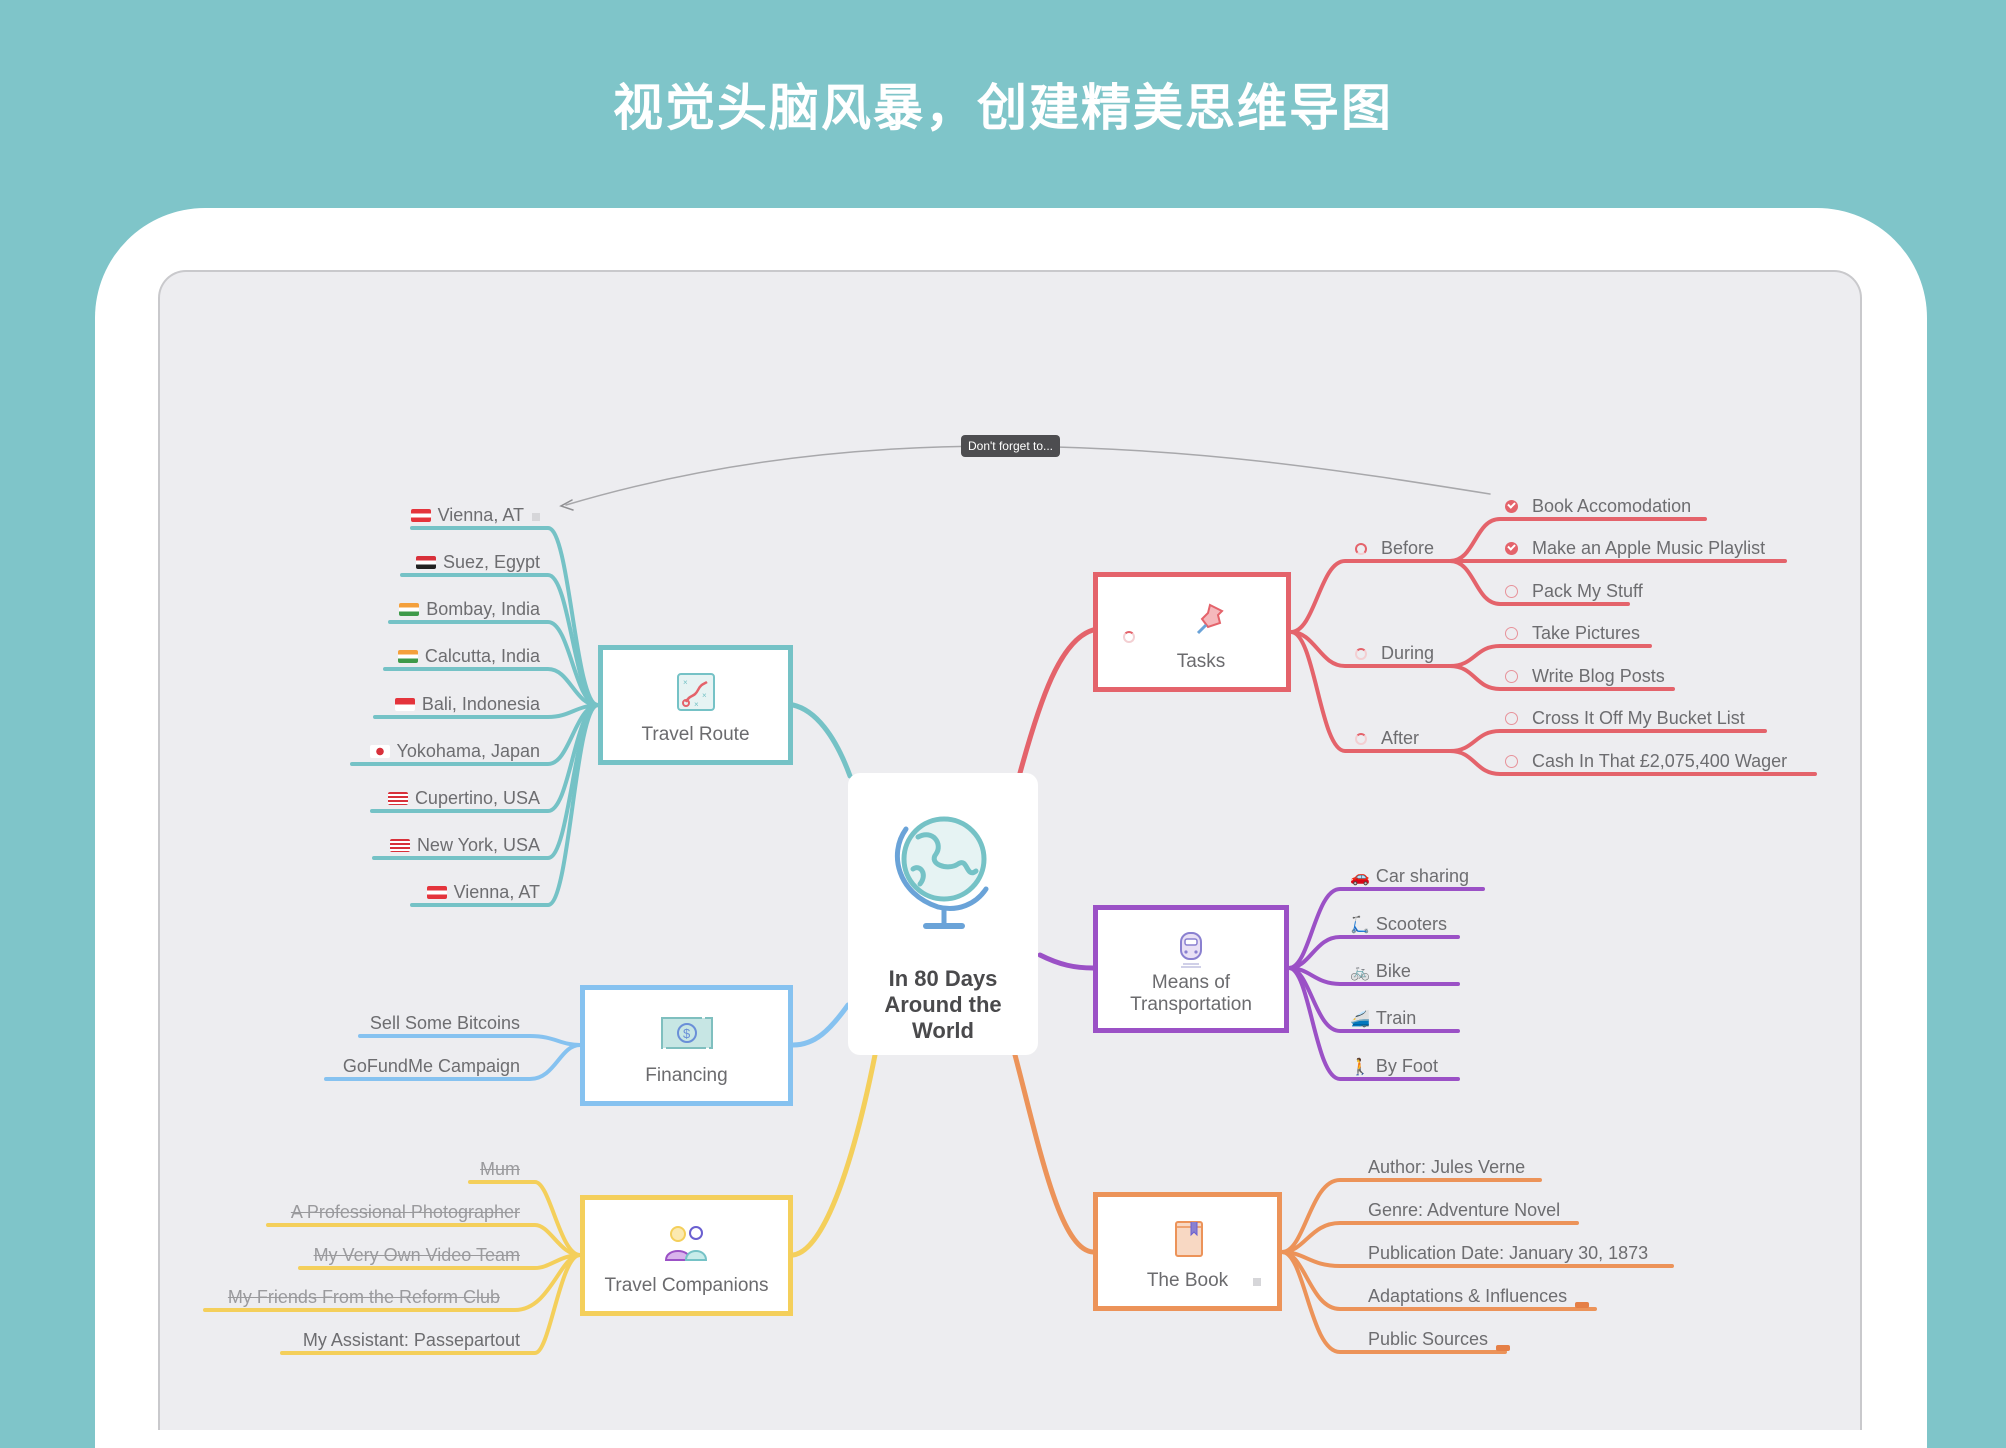 The width and height of the screenshot is (2006, 1448). Describe the element at coordinates (467, 704) in the screenshot. I see `route-stop: Bali, Indonesia` at that location.